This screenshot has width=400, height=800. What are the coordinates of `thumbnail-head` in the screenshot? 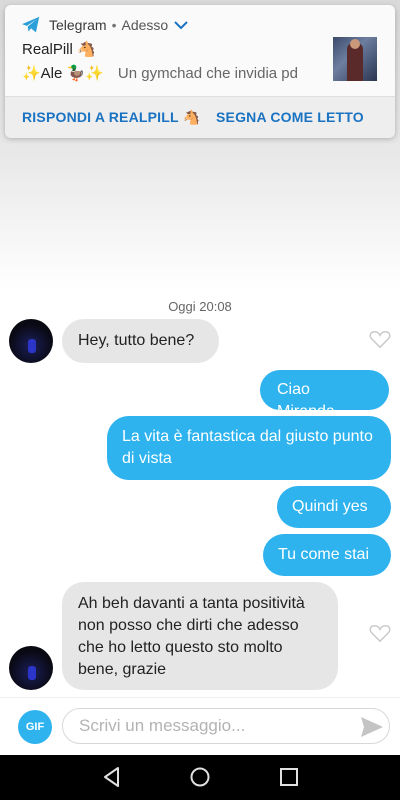 It's located at (355, 44).